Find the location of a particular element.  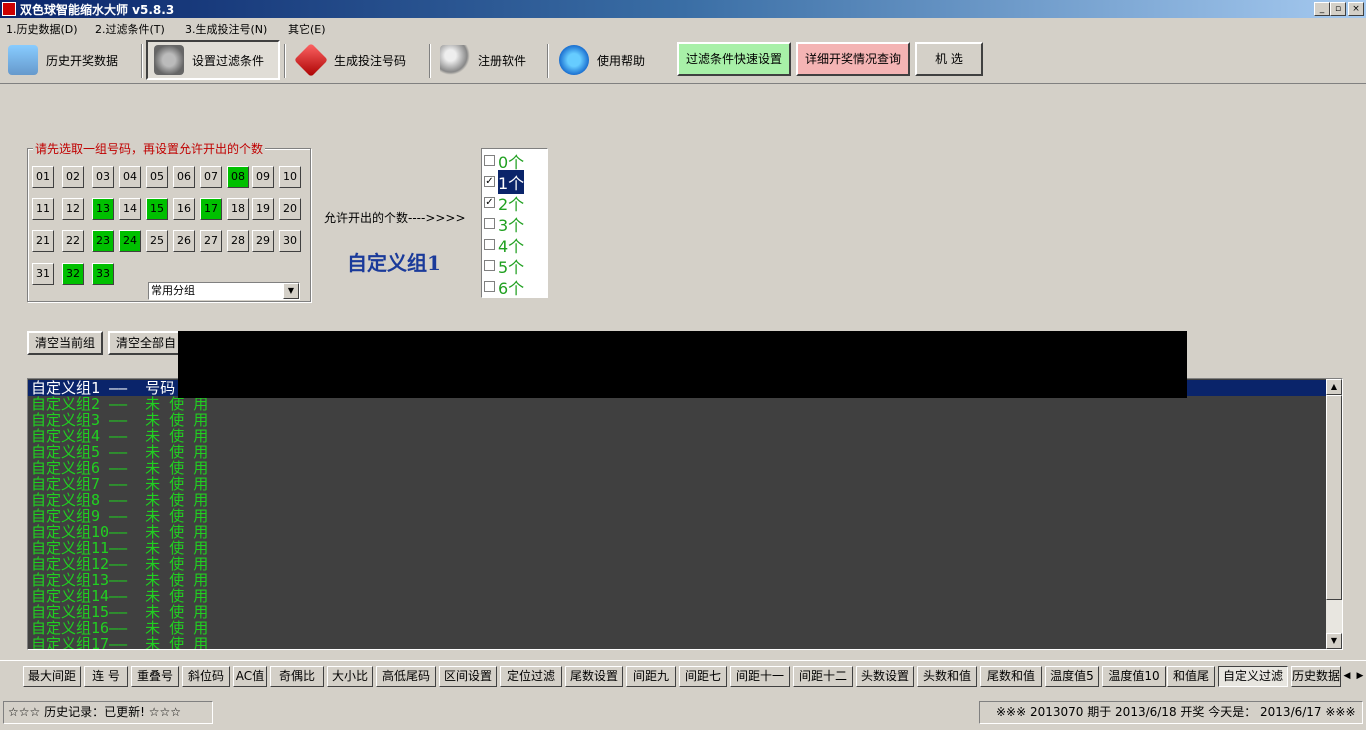

list-item: 自定义组4 —— 未 使 用 is located at coordinates (119, 436).